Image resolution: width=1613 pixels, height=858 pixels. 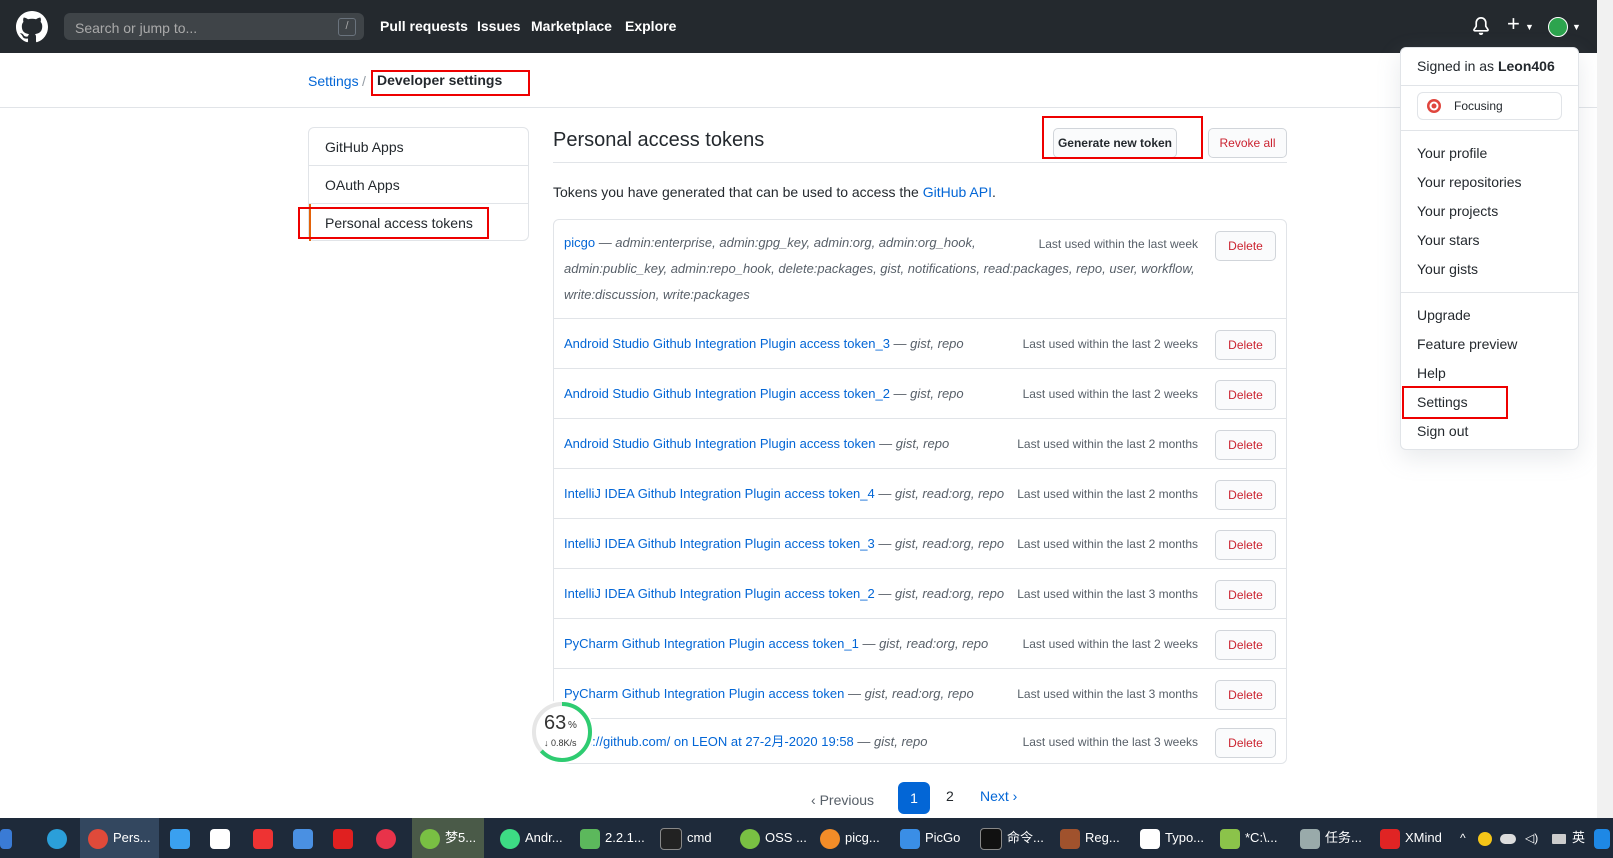 What do you see at coordinates (1558, 27) in the screenshot?
I see `user-avatar` at bounding box center [1558, 27].